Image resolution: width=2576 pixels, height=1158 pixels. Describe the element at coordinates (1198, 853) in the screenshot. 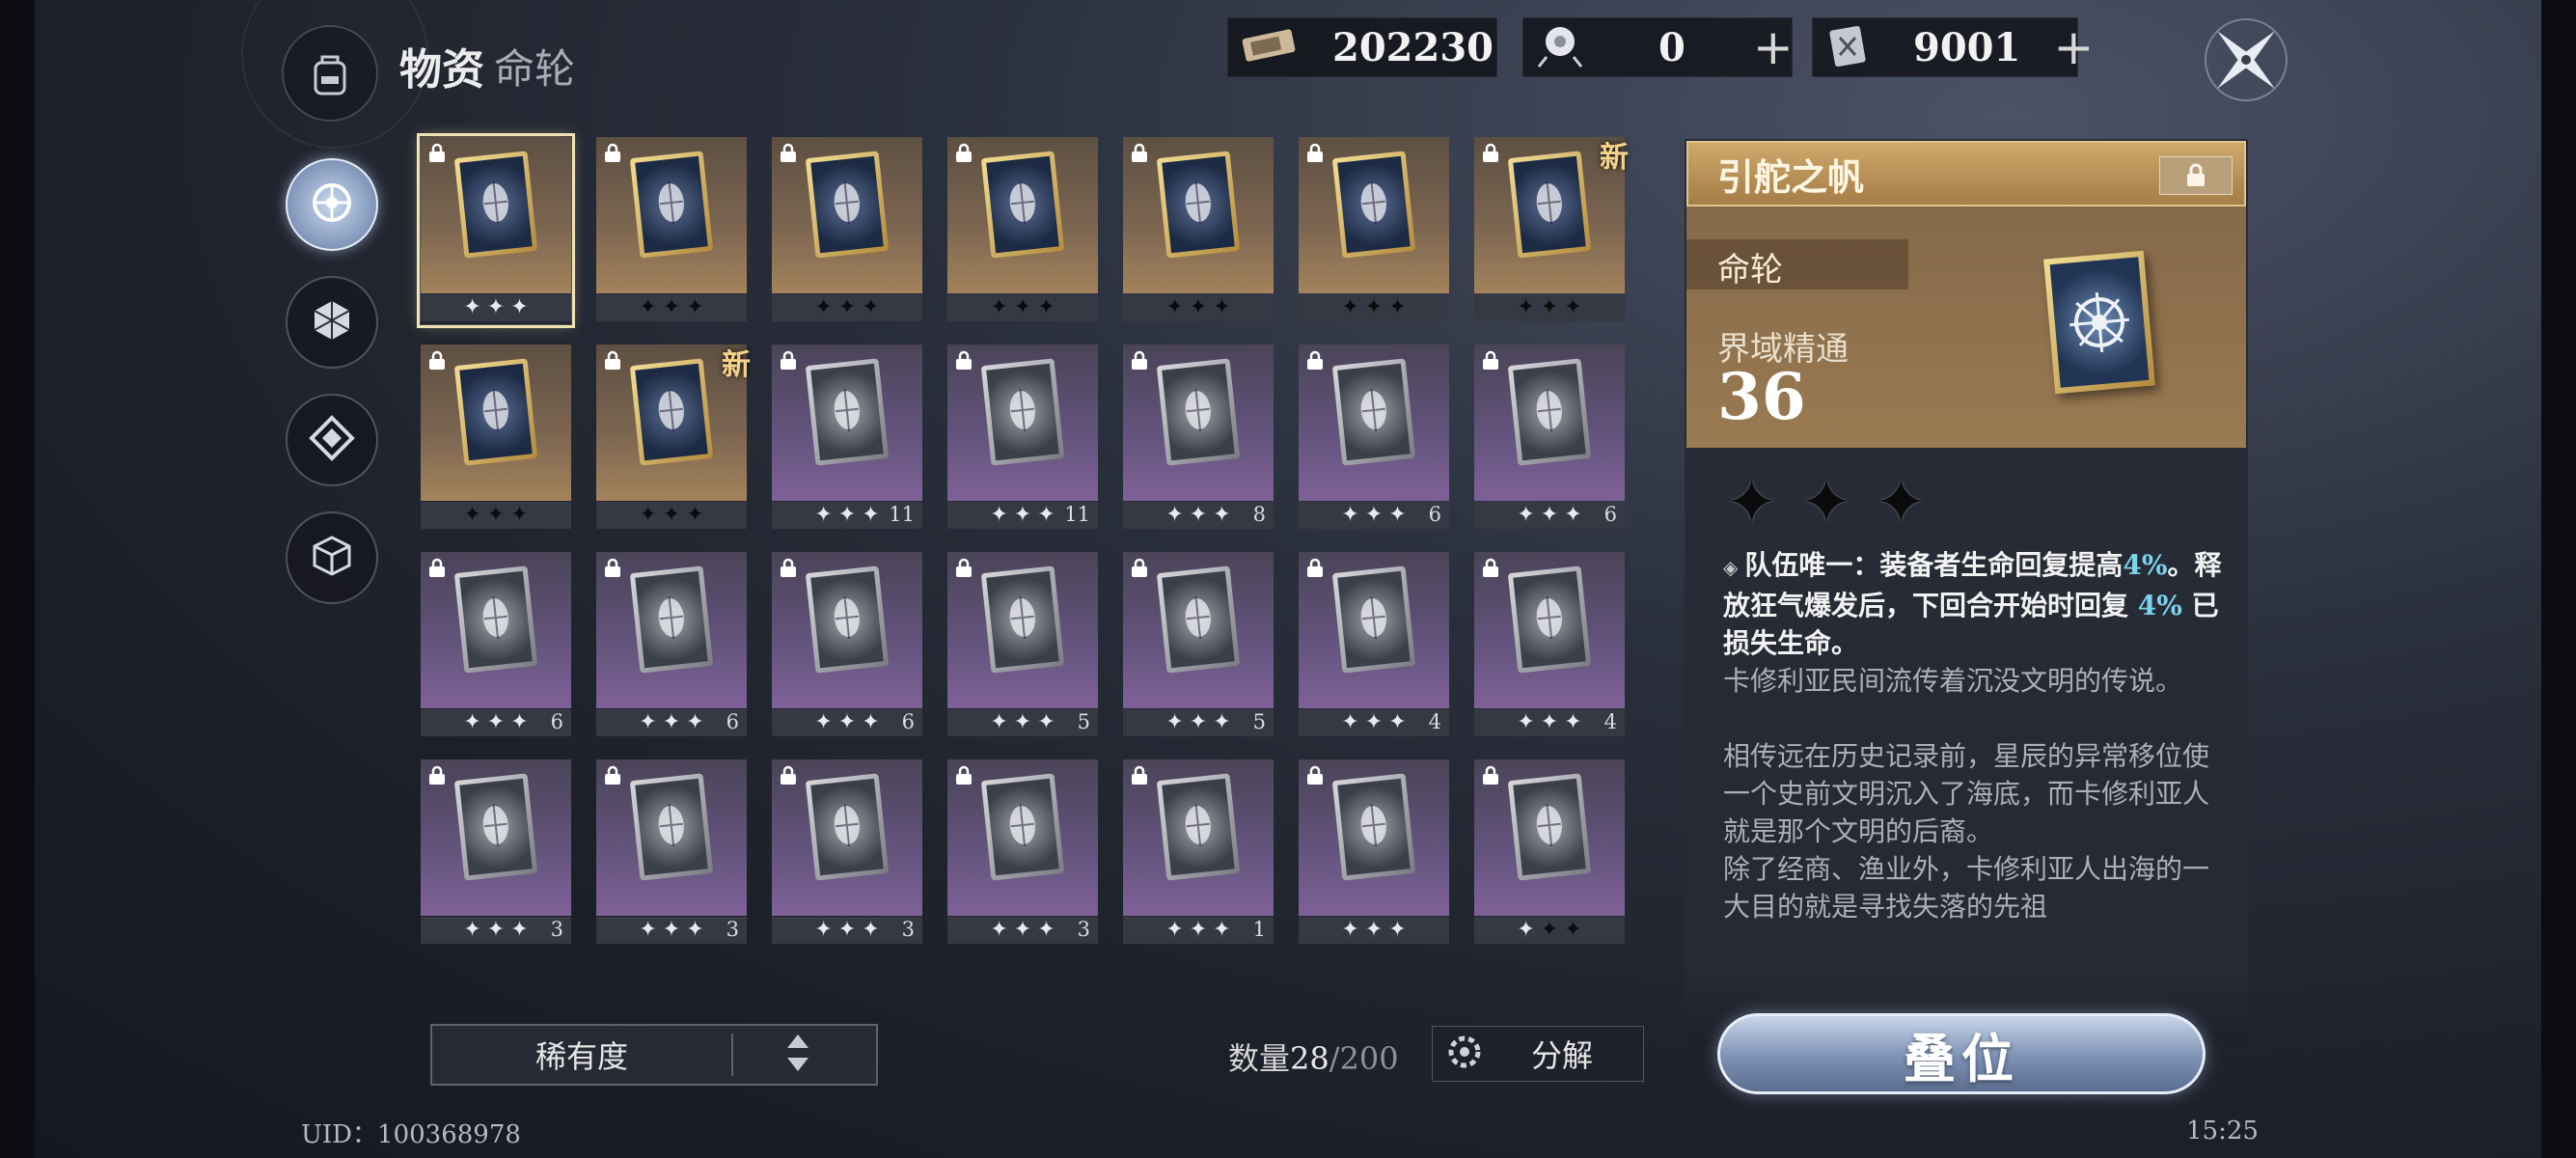

I see `item-card: ✦ ✦ ✦ 1` at that location.